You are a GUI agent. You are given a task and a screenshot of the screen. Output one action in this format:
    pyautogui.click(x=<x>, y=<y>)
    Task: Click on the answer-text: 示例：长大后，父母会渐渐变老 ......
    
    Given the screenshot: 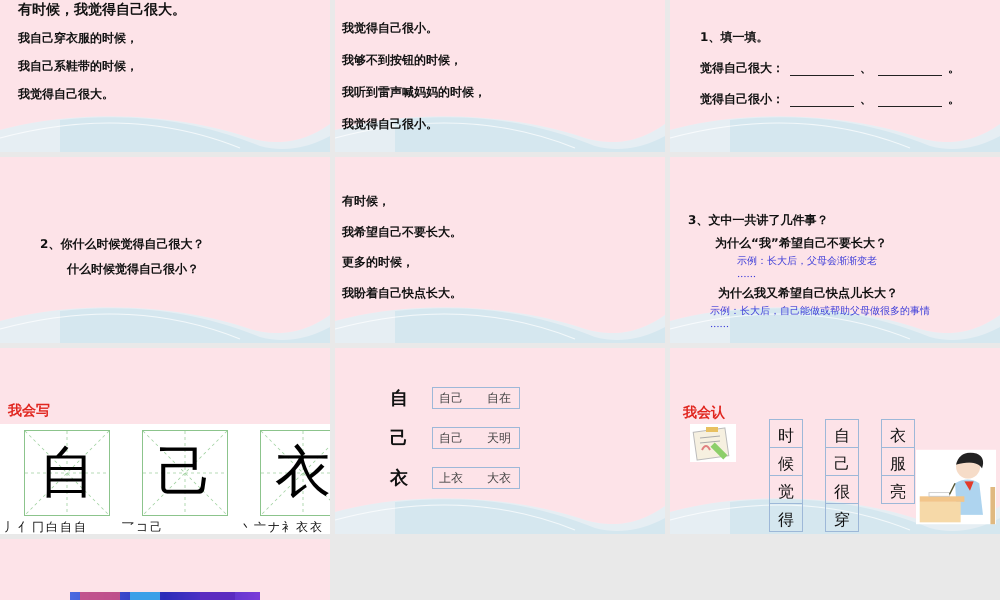 What is the action you would take?
    pyautogui.click(x=807, y=268)
    